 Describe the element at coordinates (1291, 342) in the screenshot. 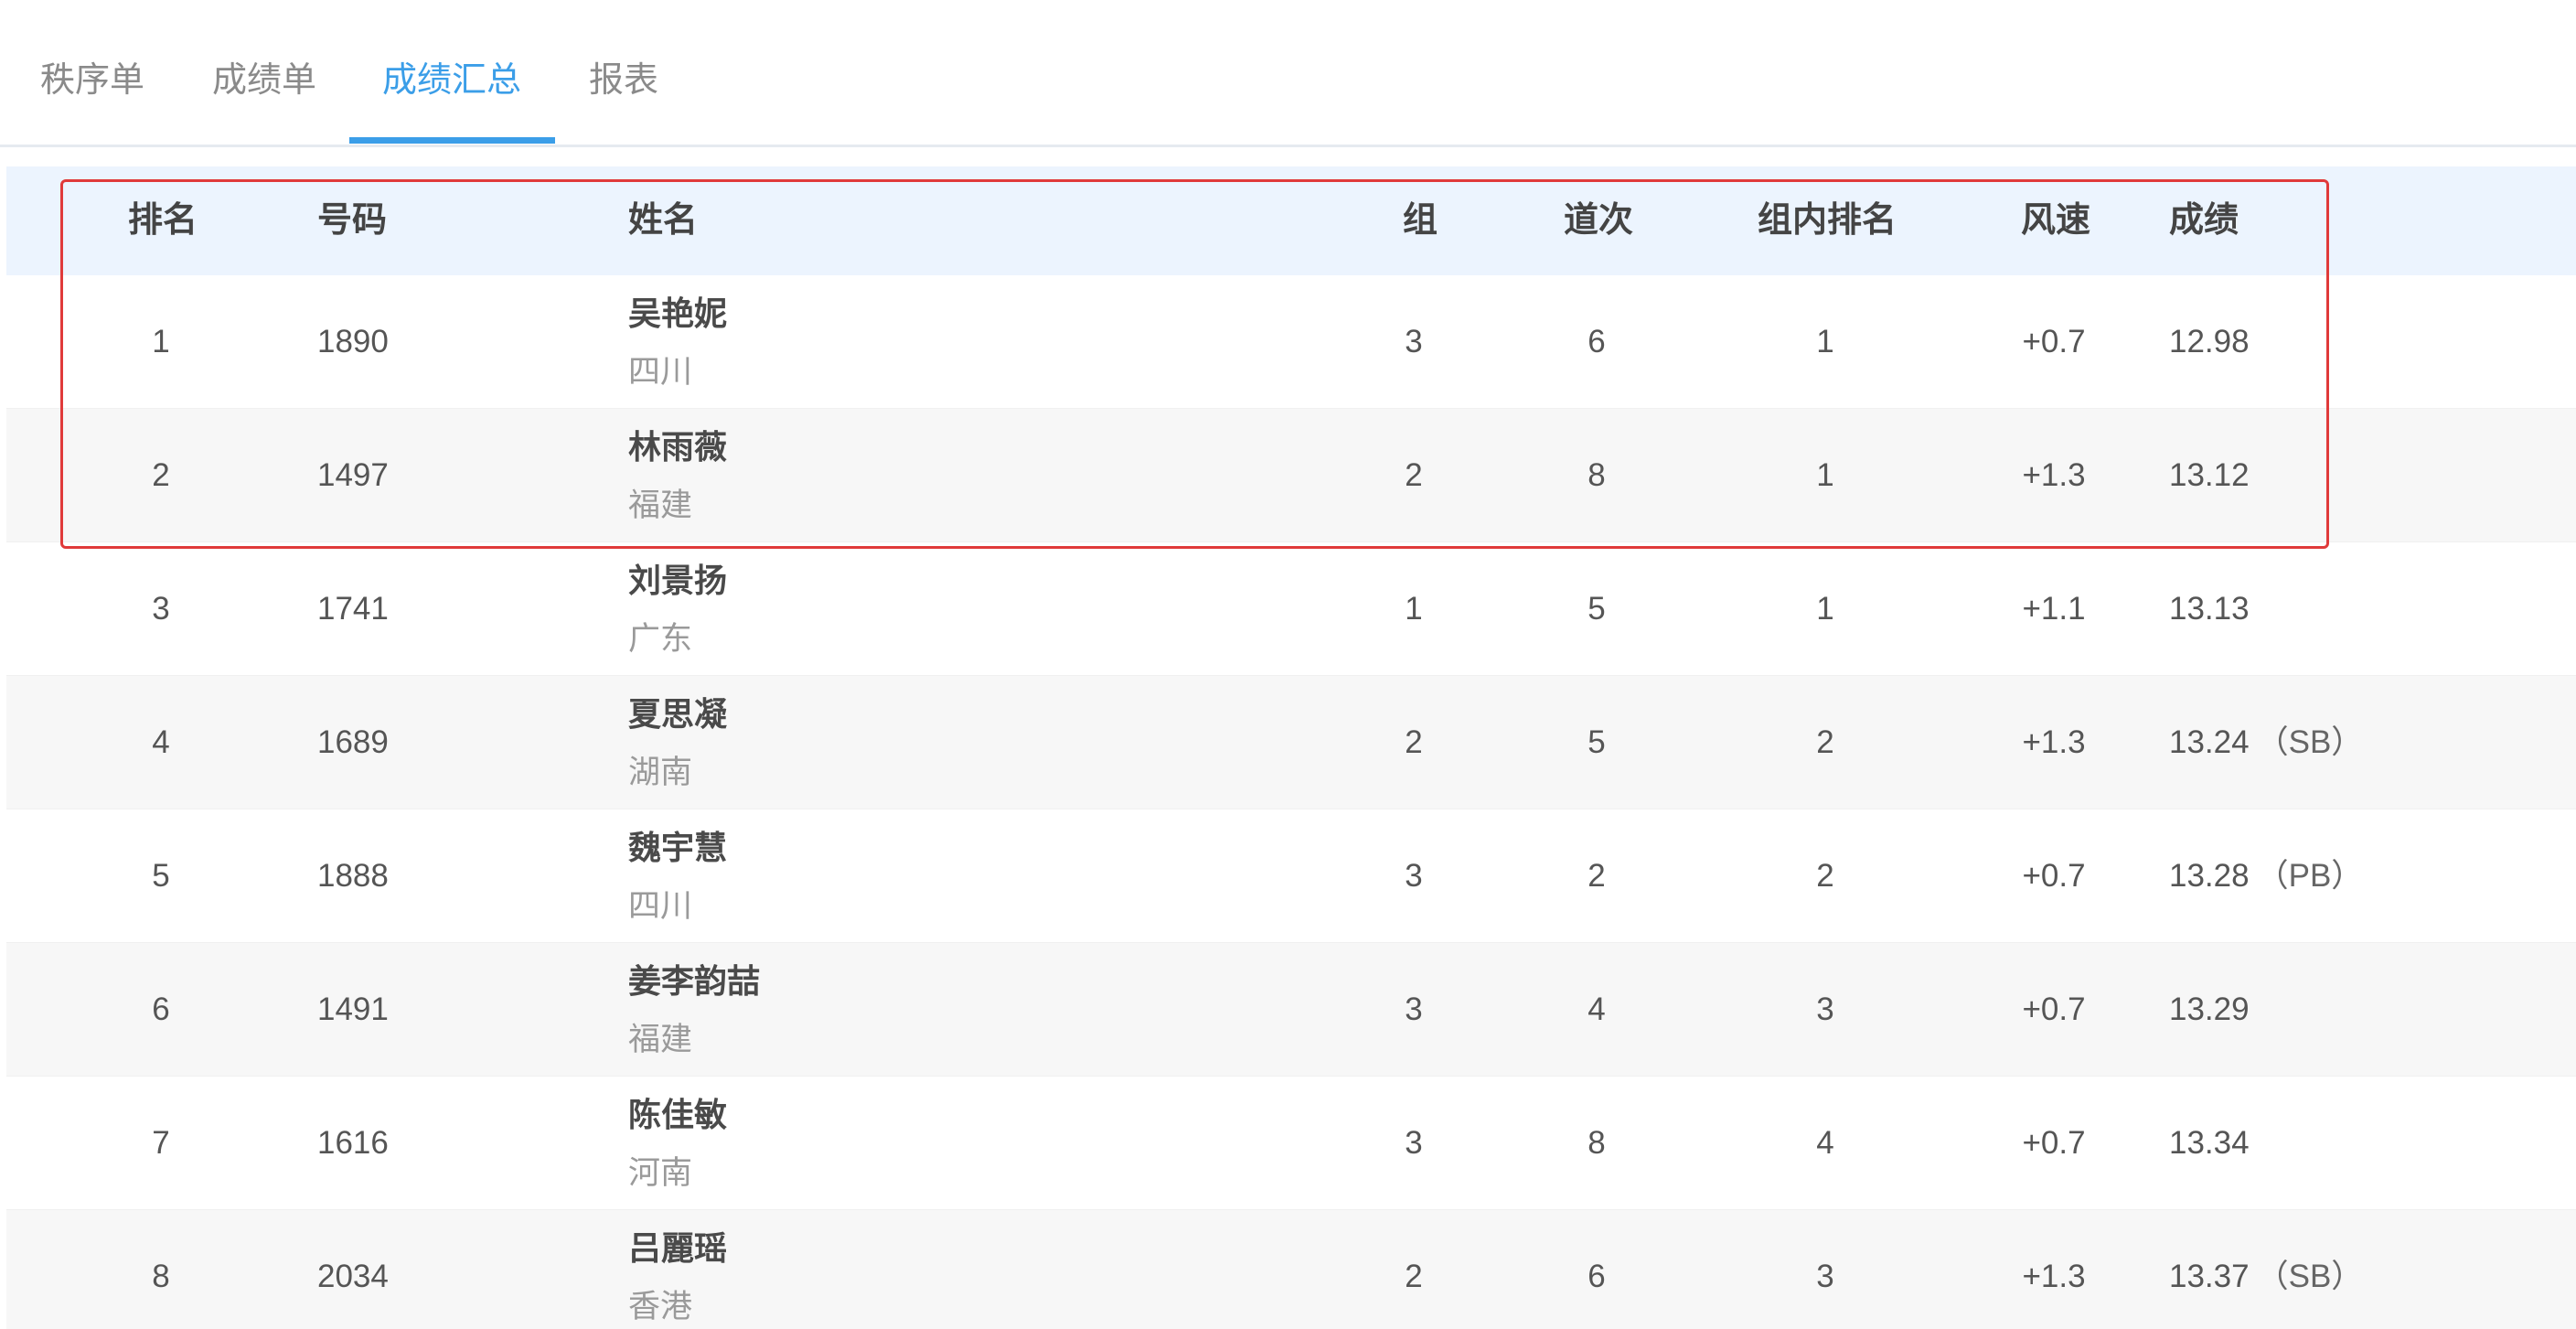

I see `table-row: 1 1890 吴艳妮 四川 3 6 1 +0.7 12.98` at that location.